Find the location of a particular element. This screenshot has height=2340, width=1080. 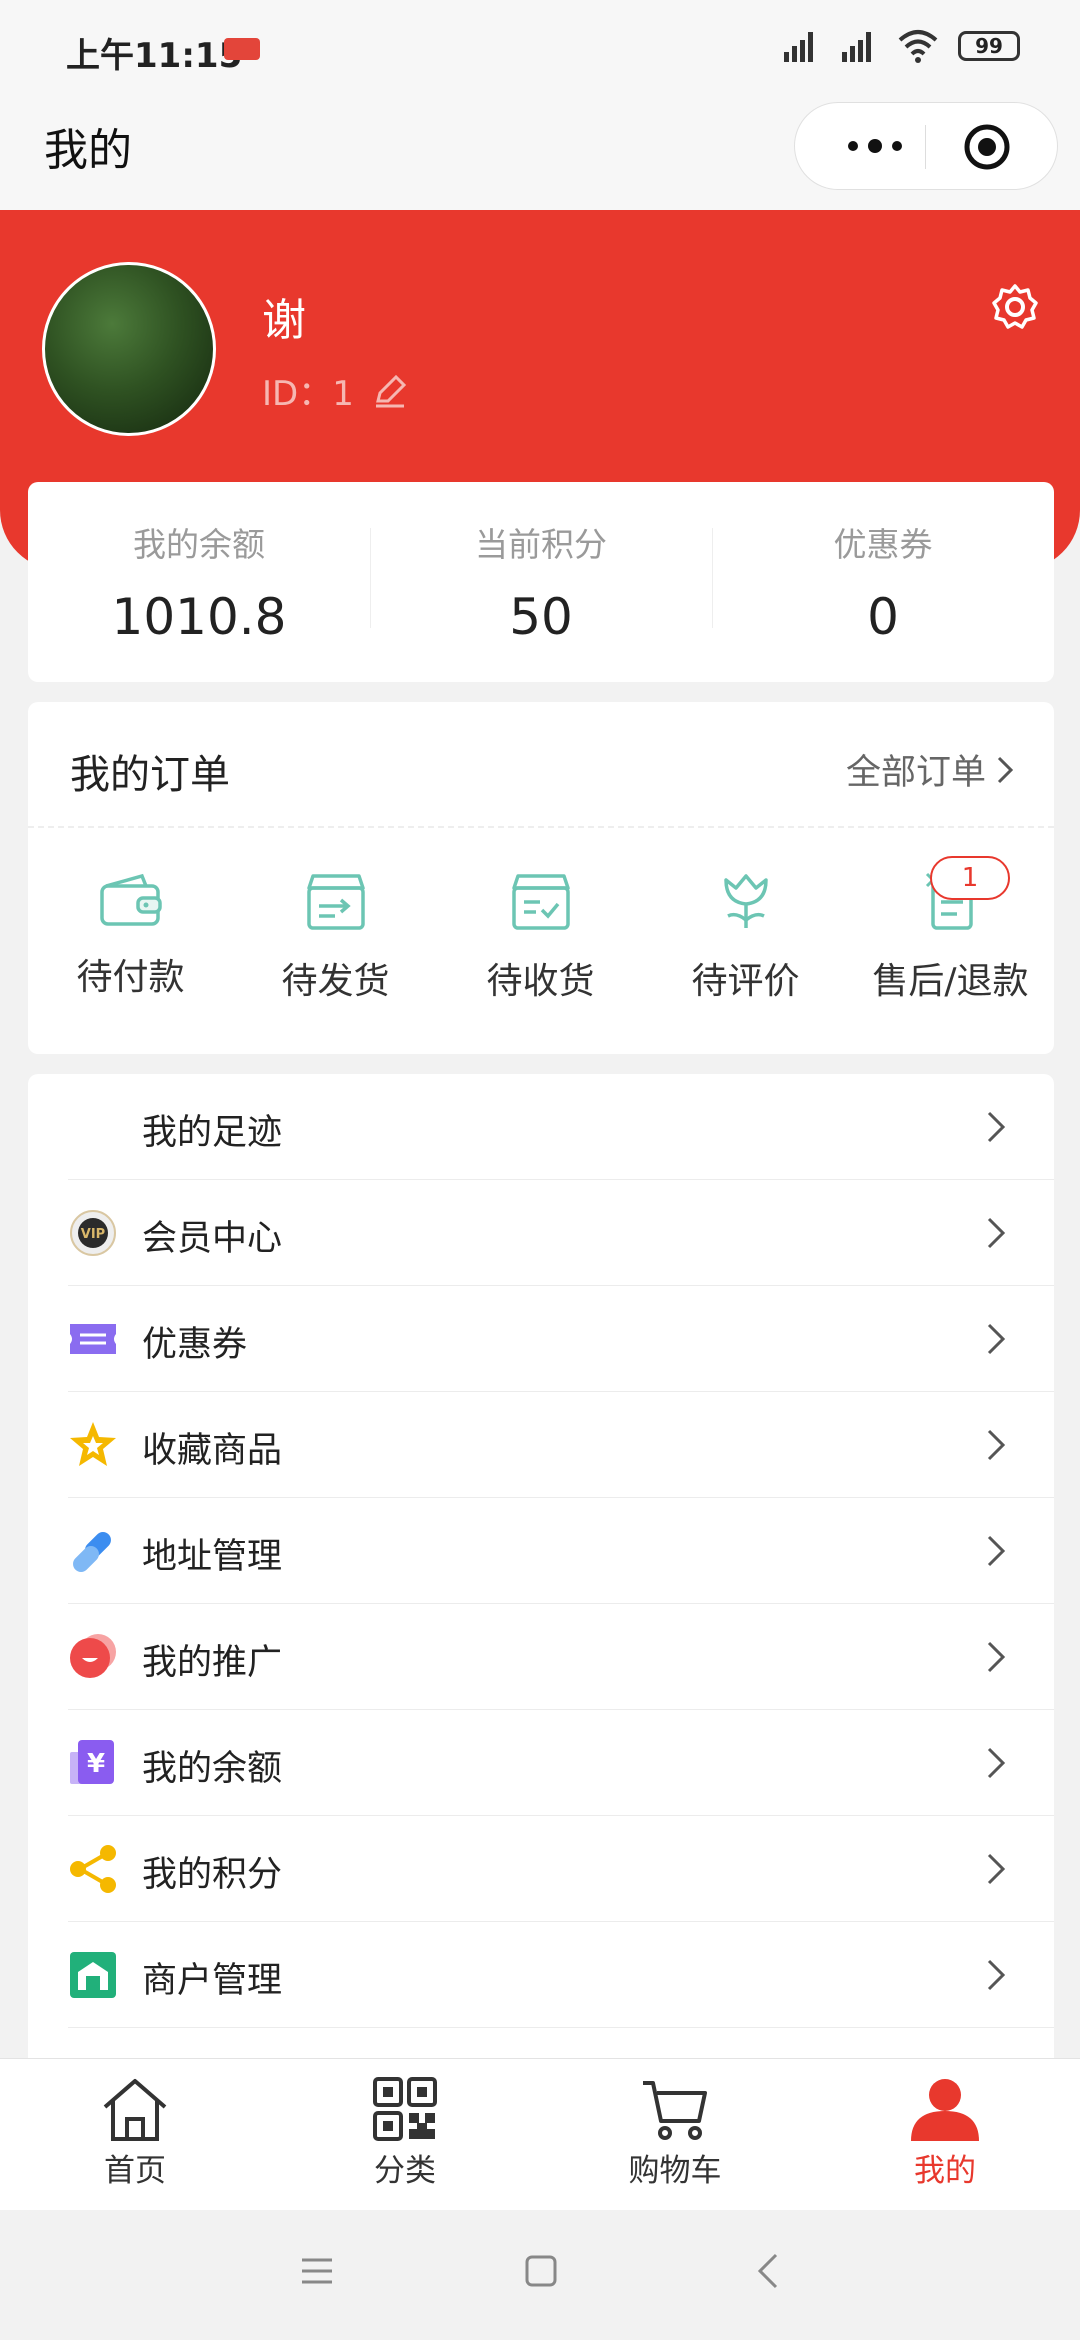

menu-item-balance: ¥ 我的余额 is located at coordinates (541, 1763).